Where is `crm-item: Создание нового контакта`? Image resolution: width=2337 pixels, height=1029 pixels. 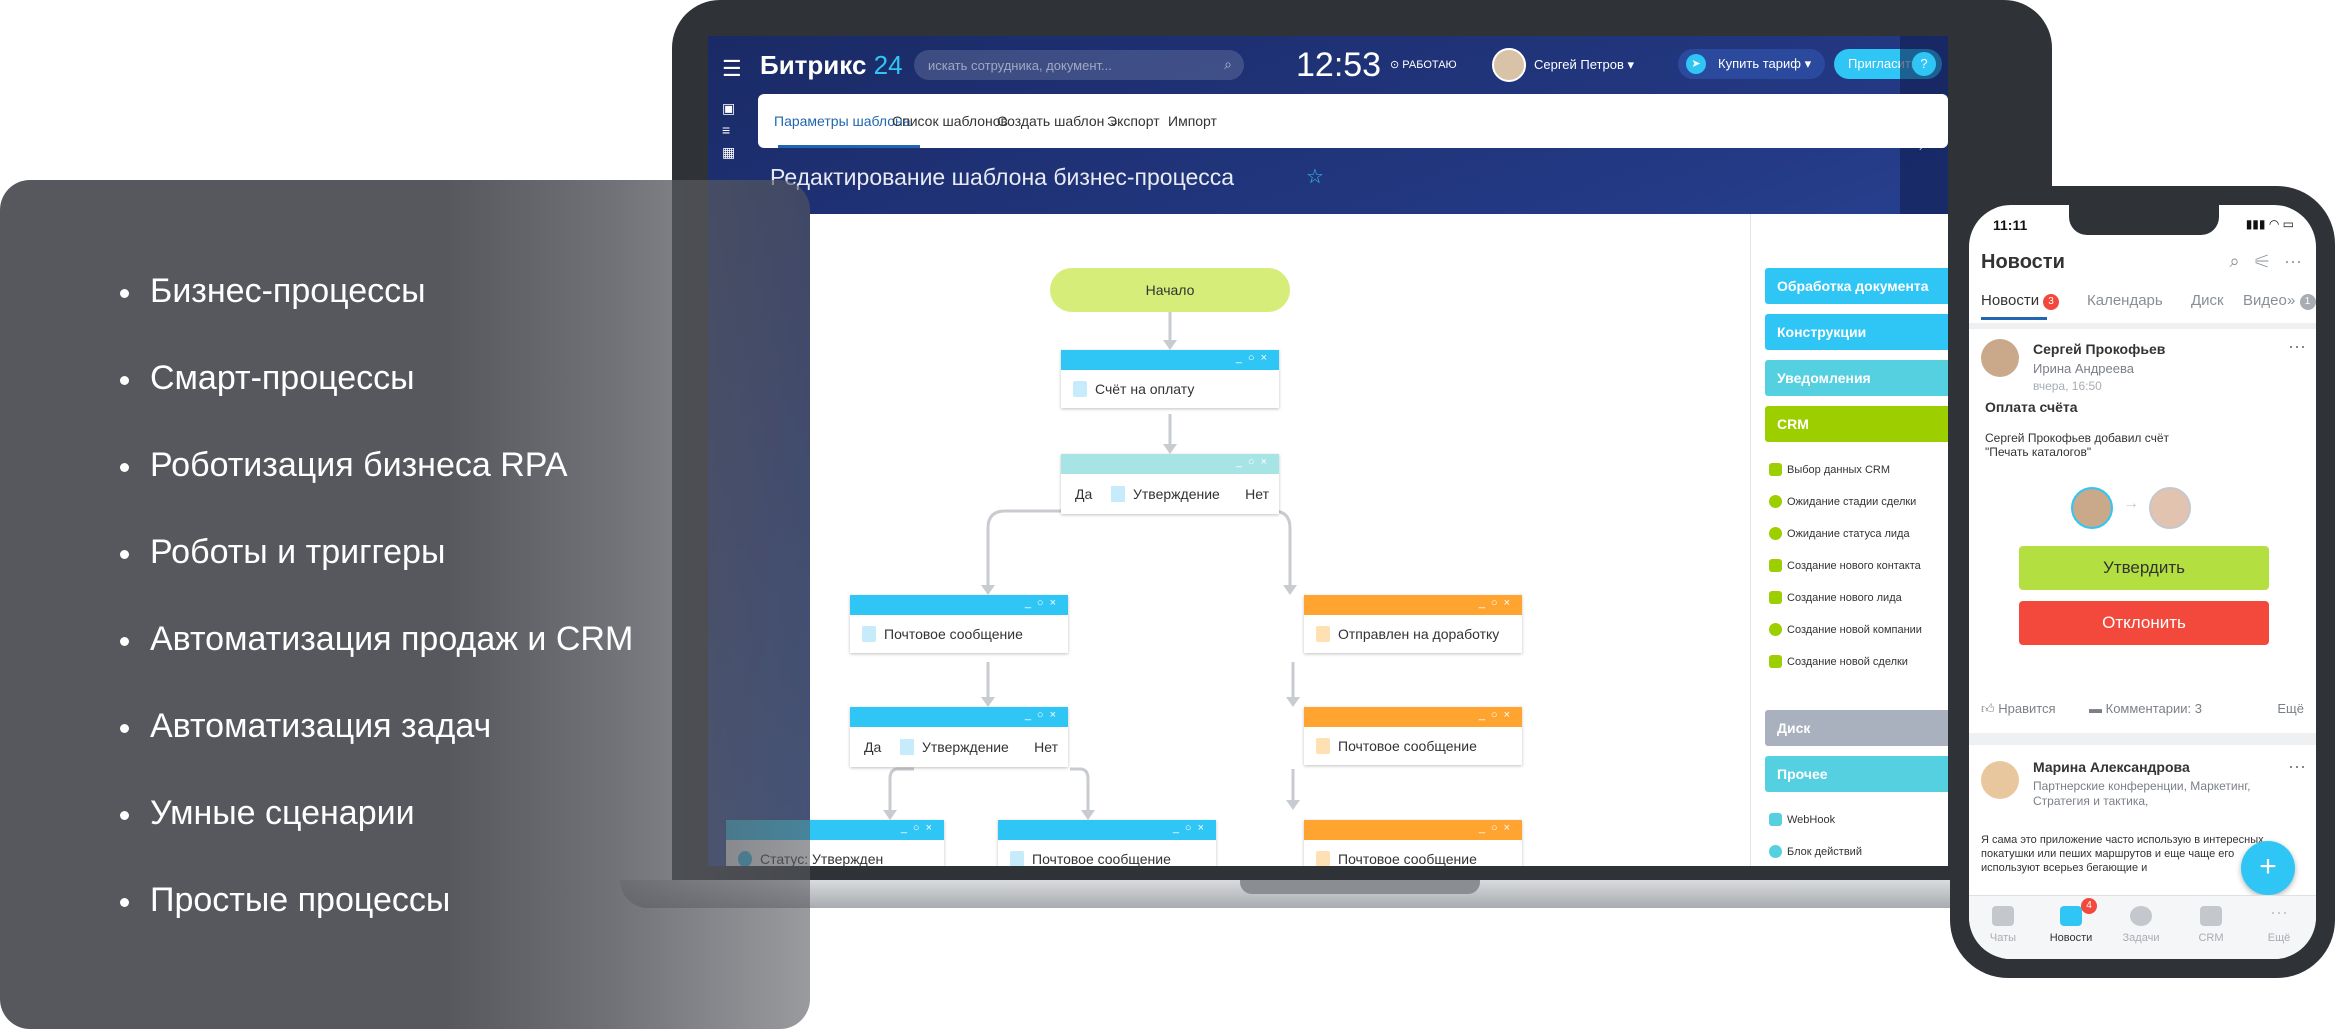 crm-item: Создание нового контакта is located at coordinates (1845, 565).